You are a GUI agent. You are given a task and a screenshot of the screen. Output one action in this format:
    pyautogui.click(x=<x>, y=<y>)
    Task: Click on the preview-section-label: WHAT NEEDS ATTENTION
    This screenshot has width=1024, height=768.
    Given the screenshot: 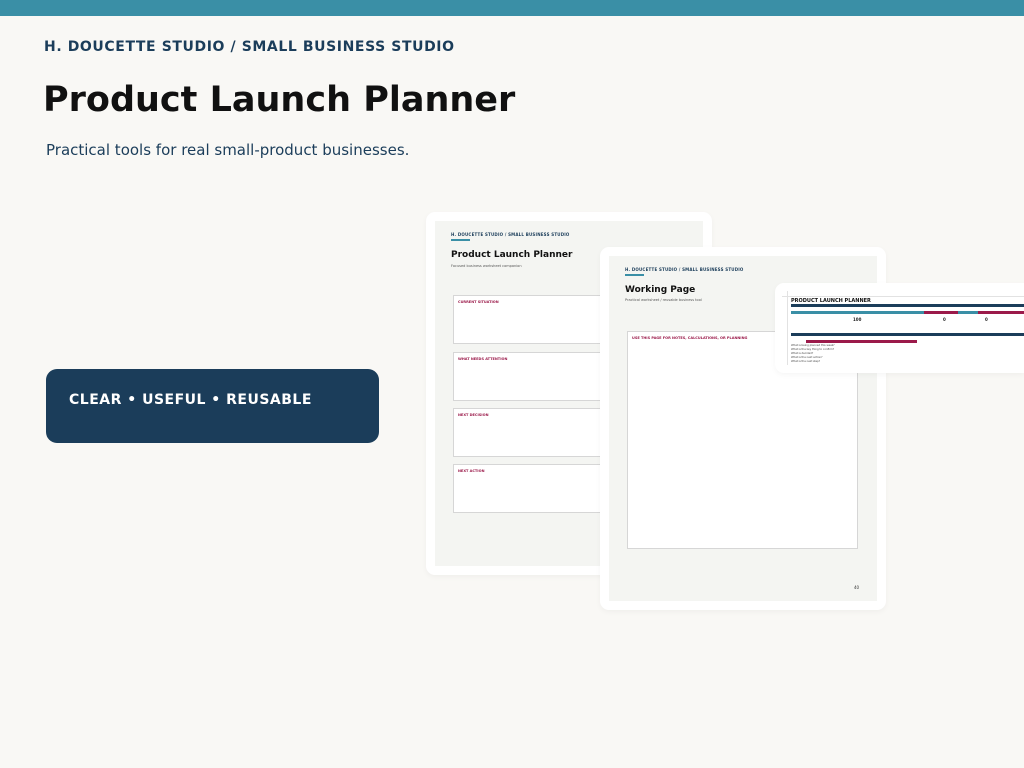 What is the action you would take?
    pyautogui.click(x=483, y=359)
    